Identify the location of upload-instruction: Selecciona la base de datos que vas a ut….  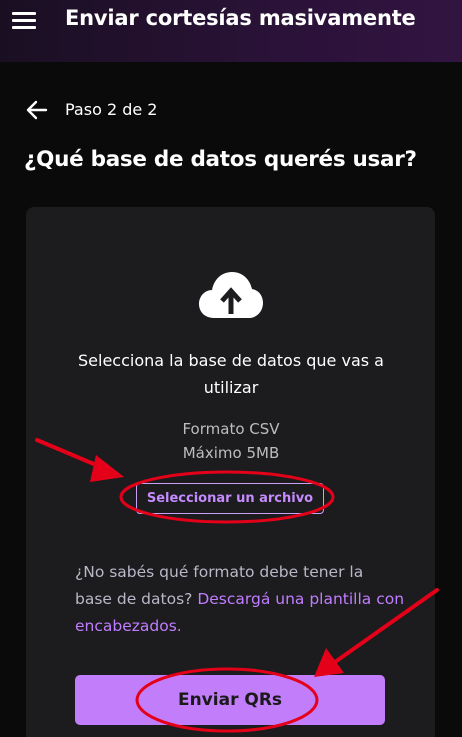
(231, 374).